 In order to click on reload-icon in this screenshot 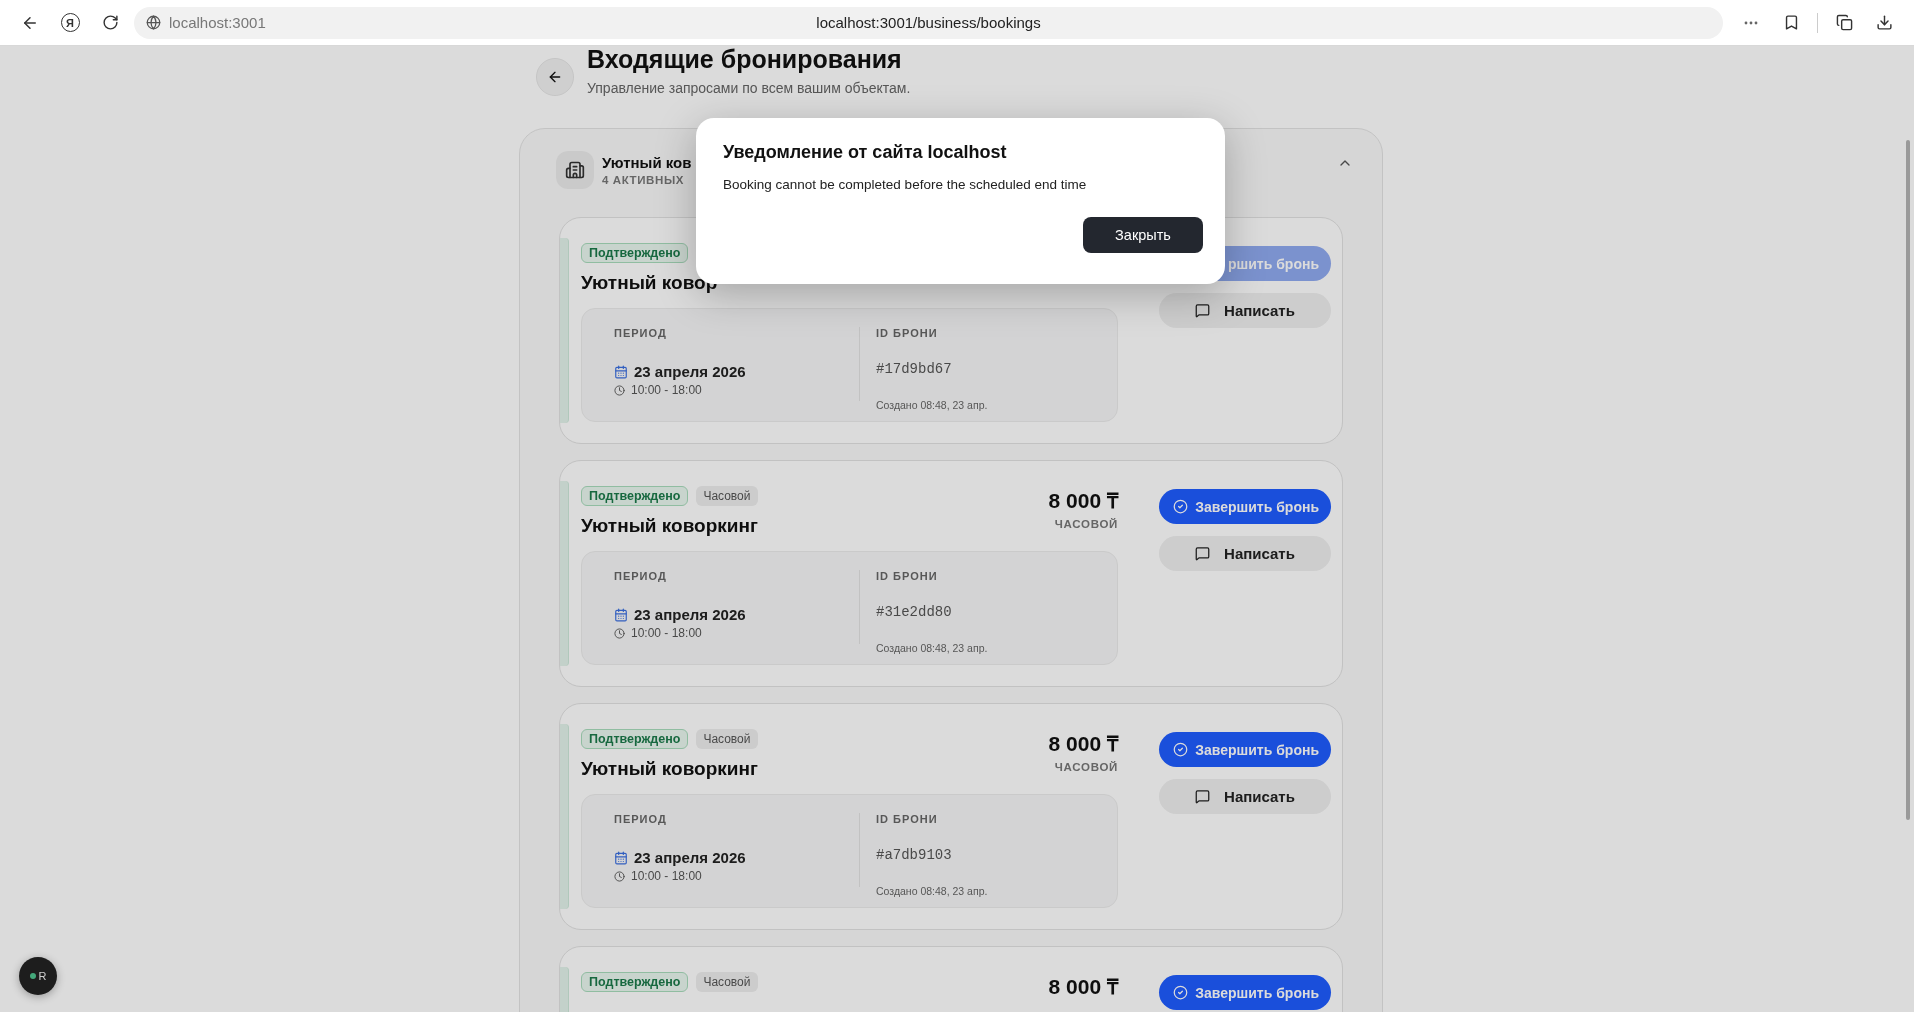, I will do `click(110, 22)`.